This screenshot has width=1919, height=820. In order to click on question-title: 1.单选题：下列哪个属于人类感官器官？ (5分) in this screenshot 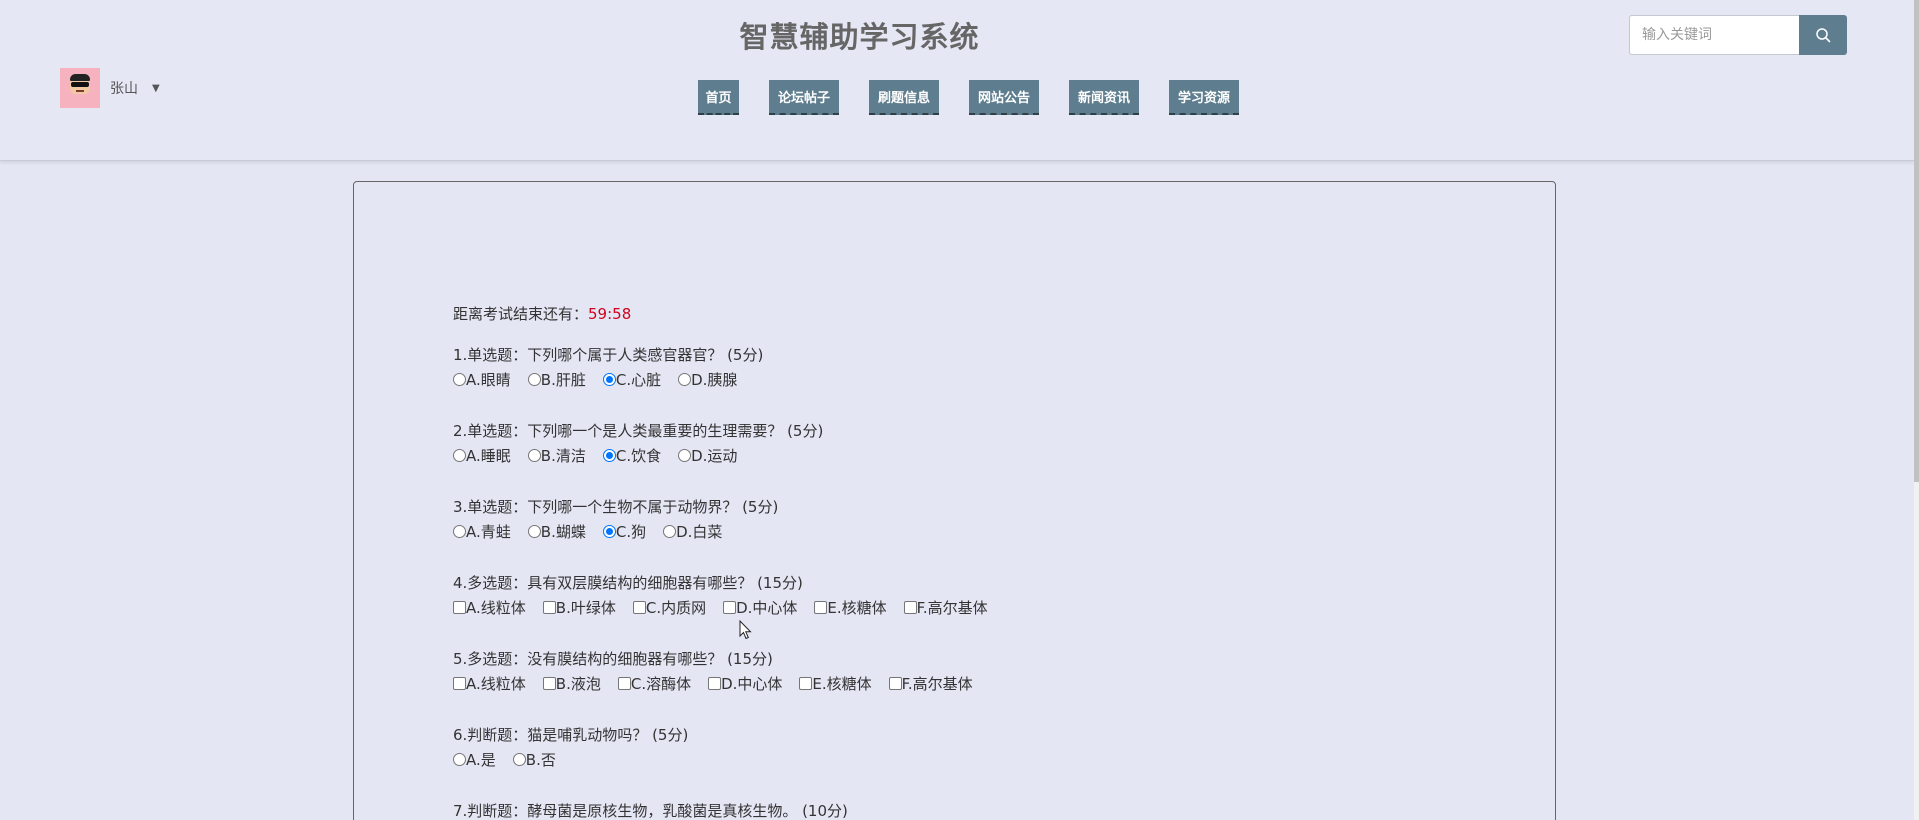, I will do `click(608, 355)`.